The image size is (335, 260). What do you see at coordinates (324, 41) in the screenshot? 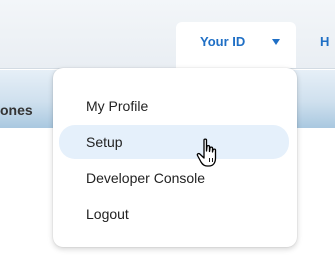
I see `help-link: H` at bounding box center [324, 41].